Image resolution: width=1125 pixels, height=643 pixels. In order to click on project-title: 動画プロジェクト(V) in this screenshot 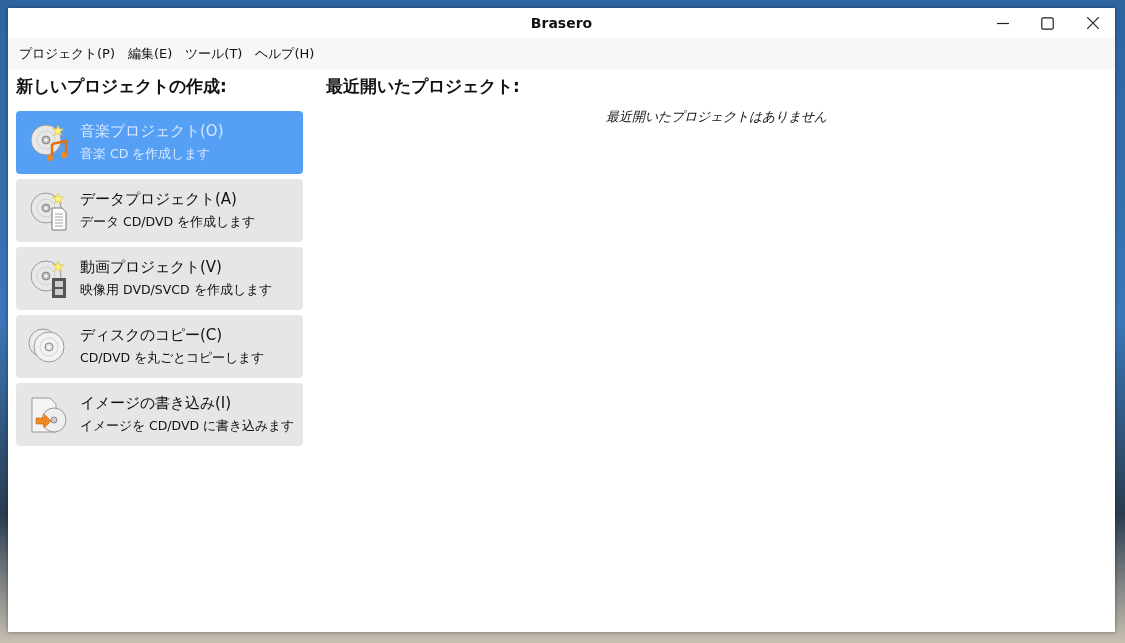, I will do `click(151, 267)`.